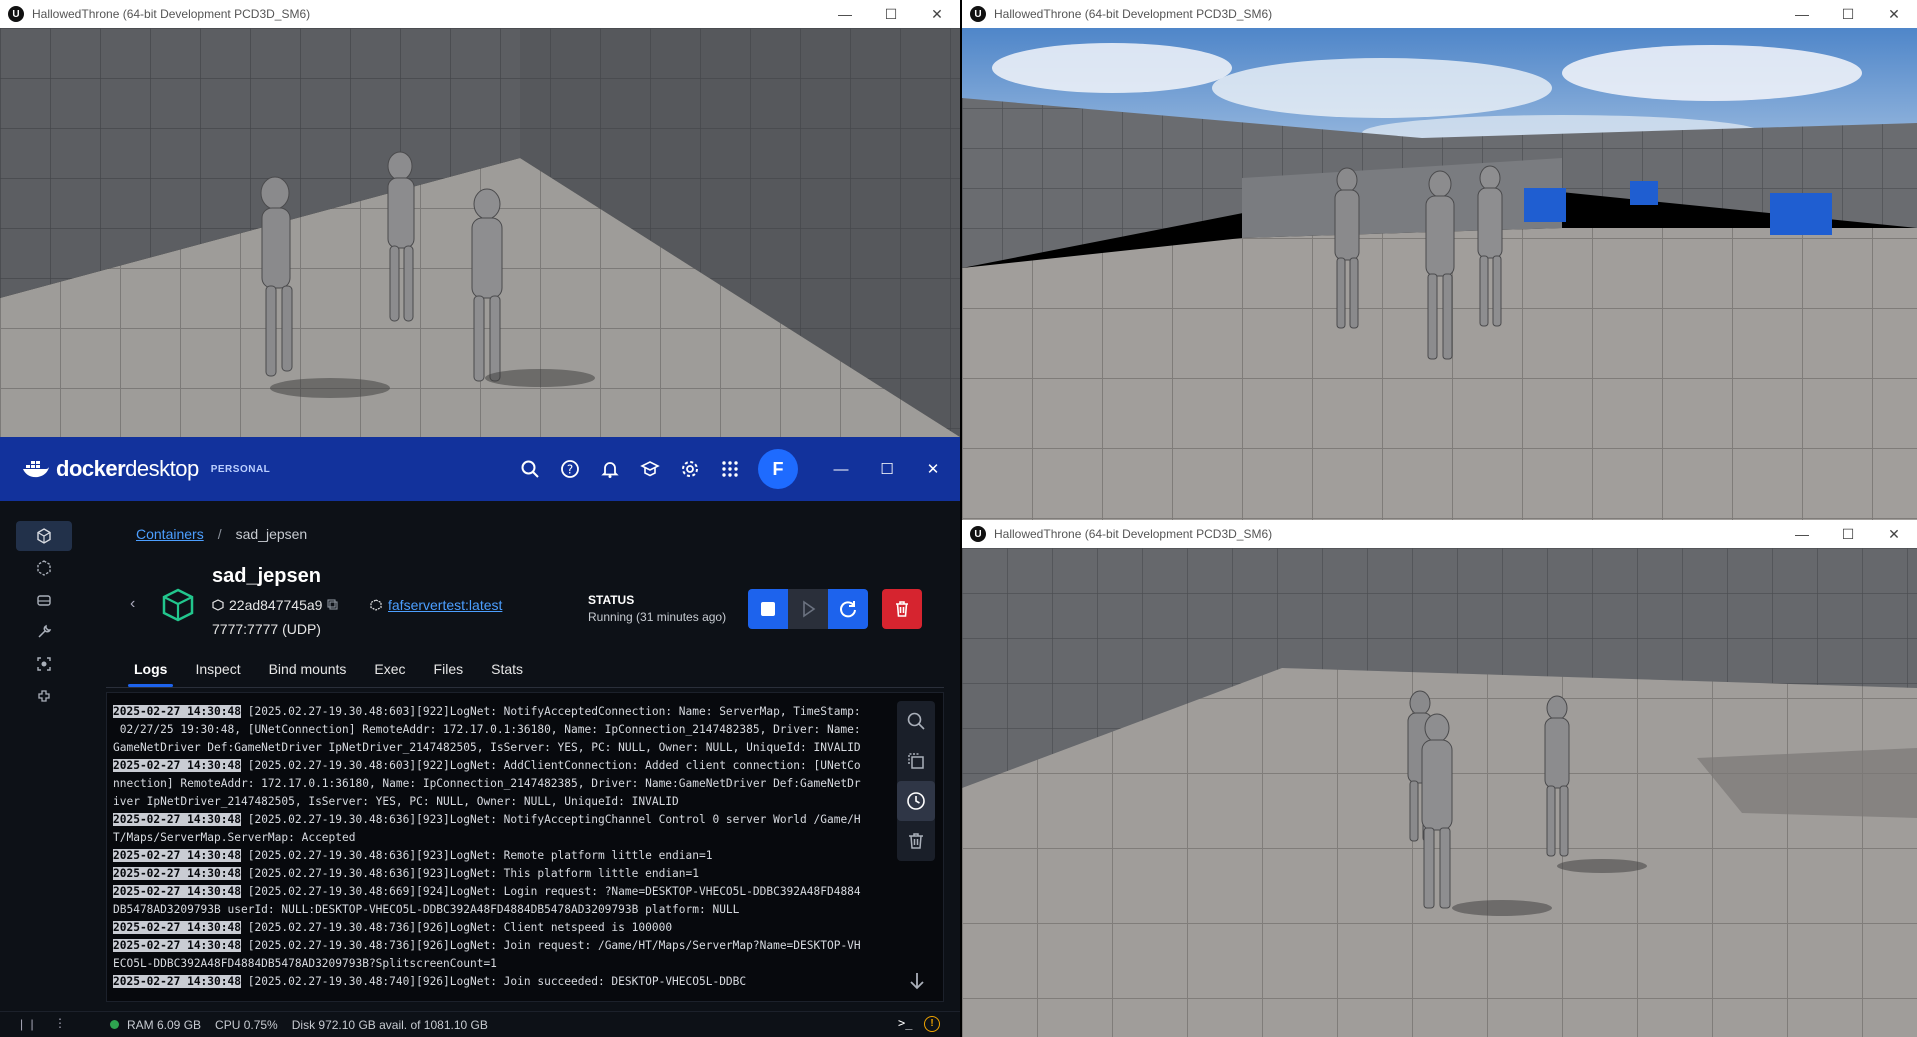 The width and height of the screenshot is (1917, 1037). What do you see at coordinates (916, 841) in the screenshot?
I see `clear-logs-button` at bounding box center [916, 841].